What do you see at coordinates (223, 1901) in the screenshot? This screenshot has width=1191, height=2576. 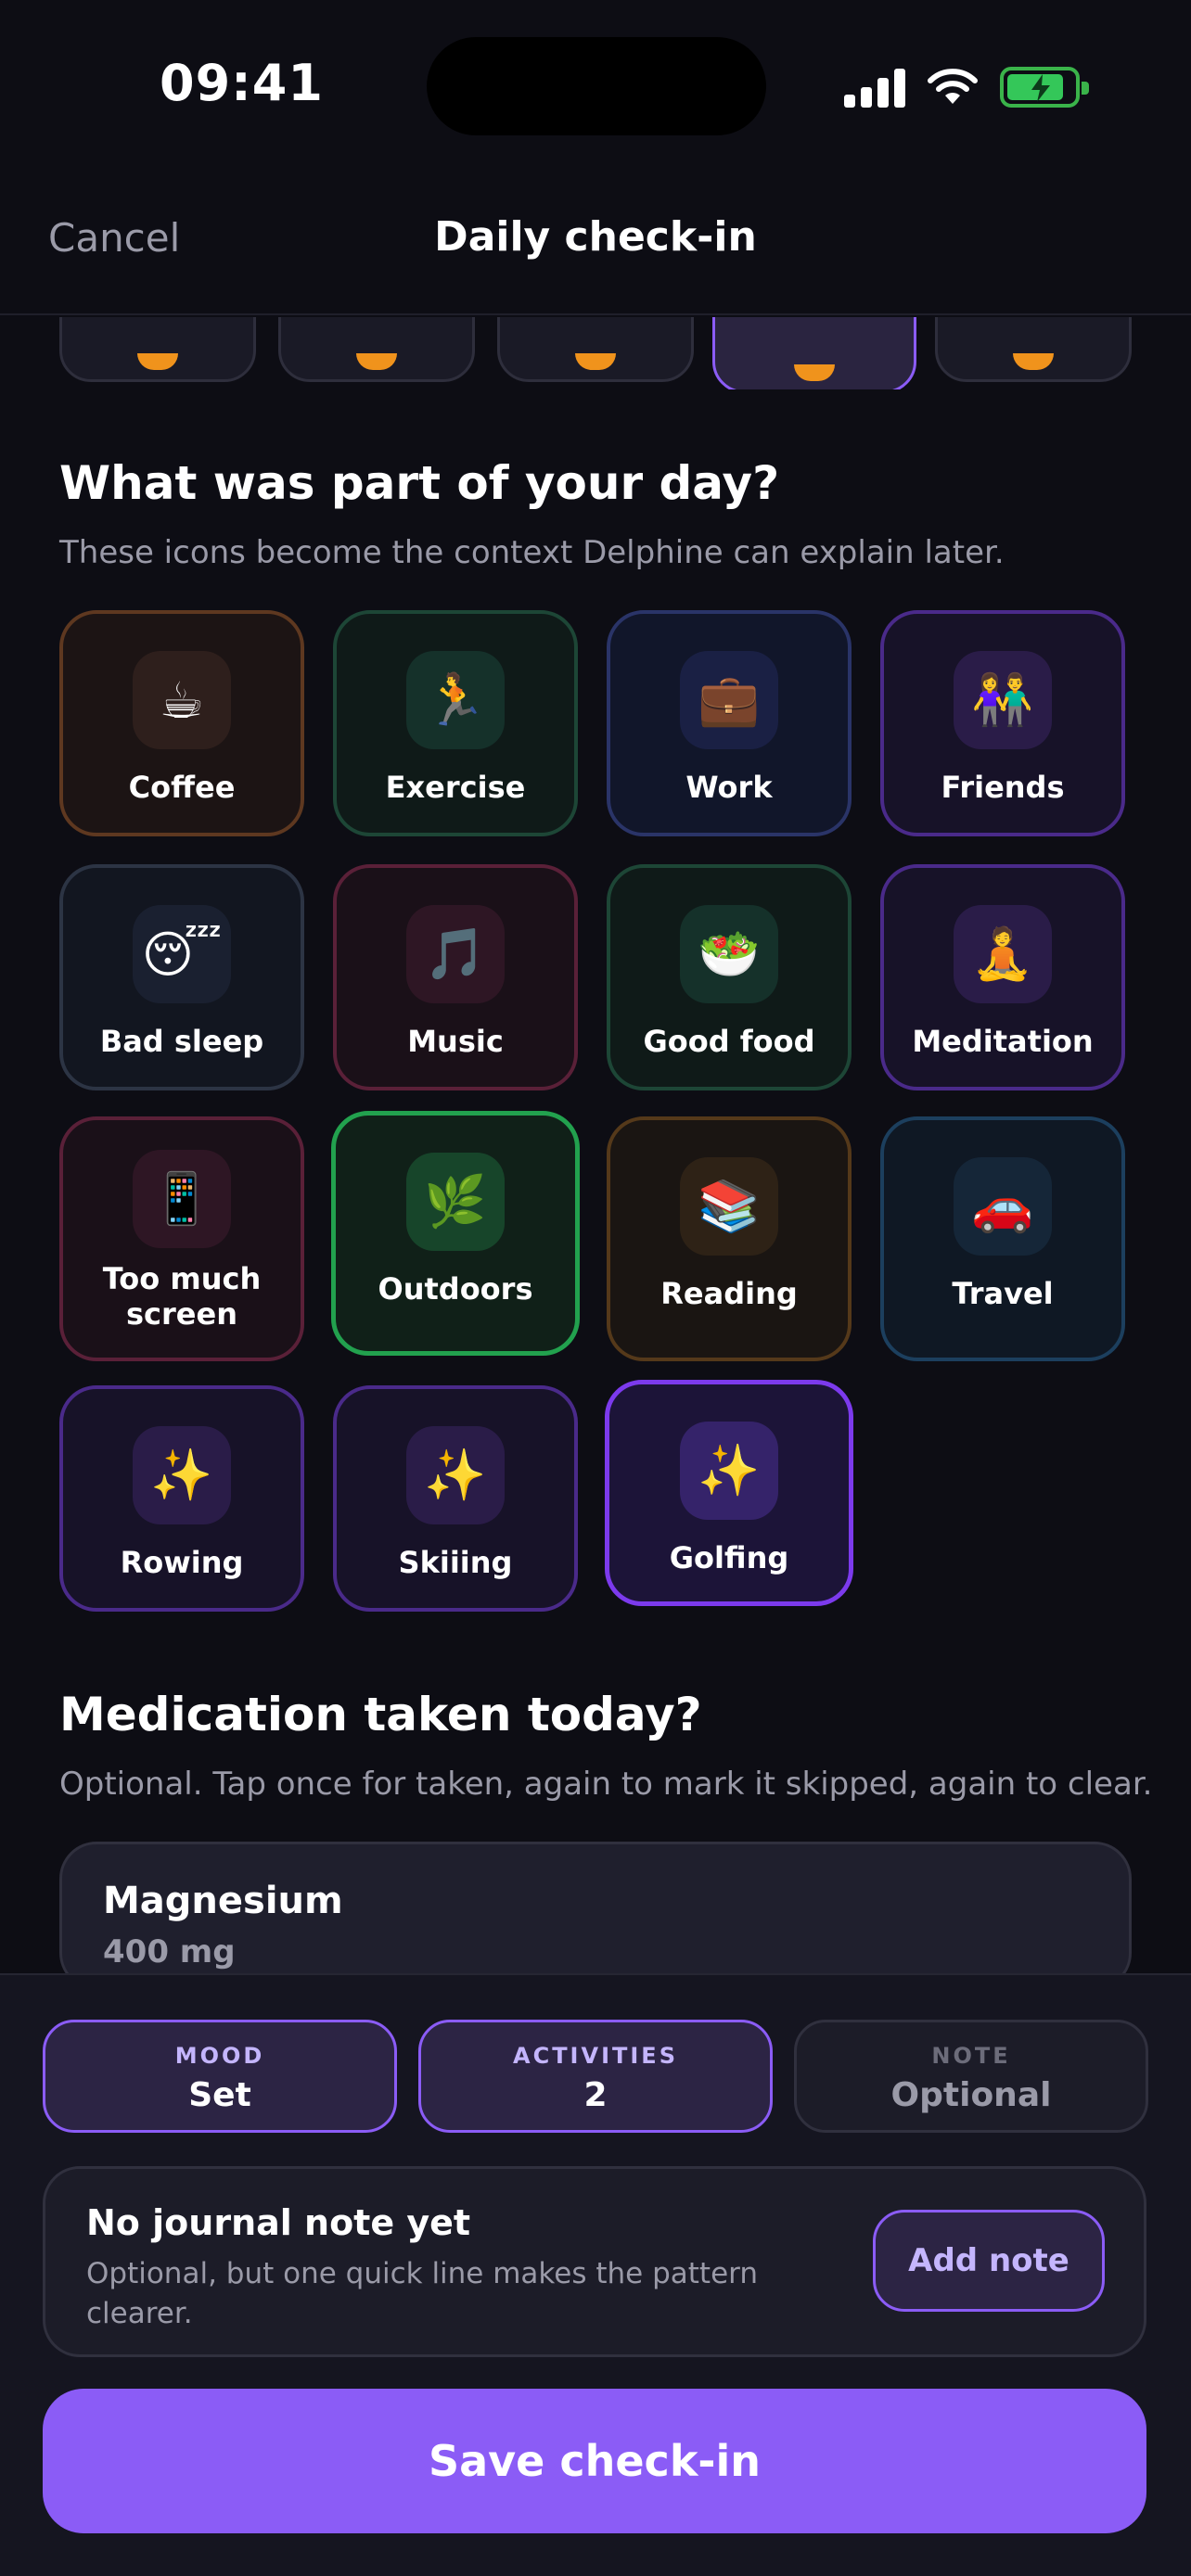 I see `medication-name: Magnesium` at bounding box center [223, 1901].